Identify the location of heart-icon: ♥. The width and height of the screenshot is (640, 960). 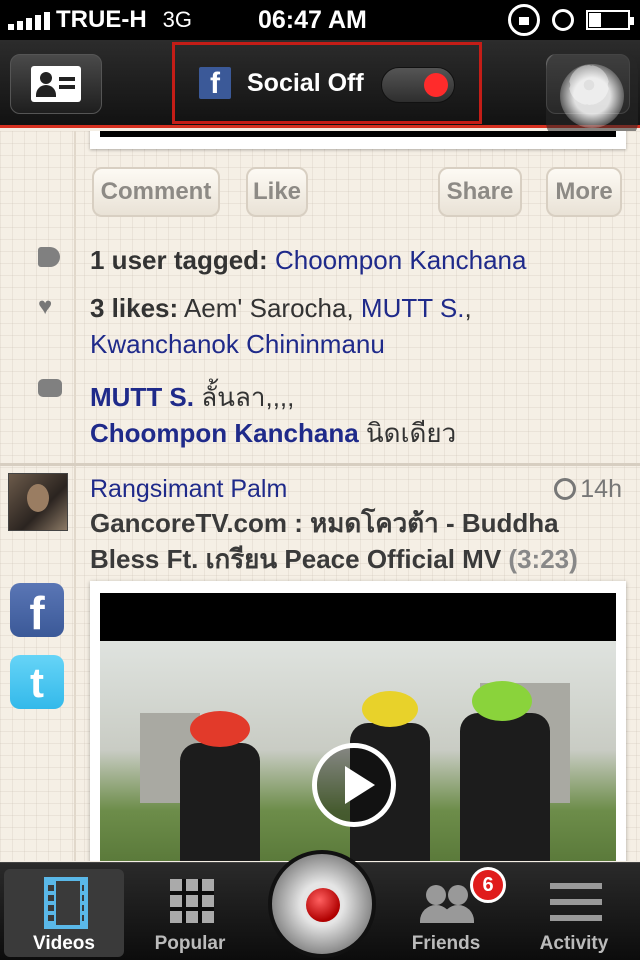
(45, 306).